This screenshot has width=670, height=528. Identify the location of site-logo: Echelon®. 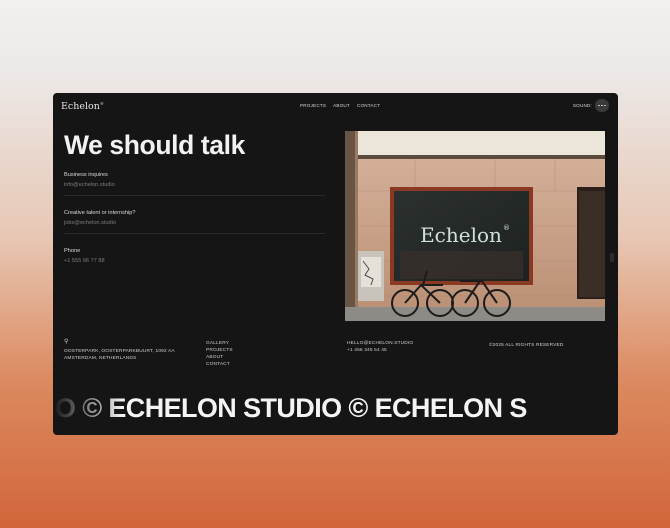
(82, 106).